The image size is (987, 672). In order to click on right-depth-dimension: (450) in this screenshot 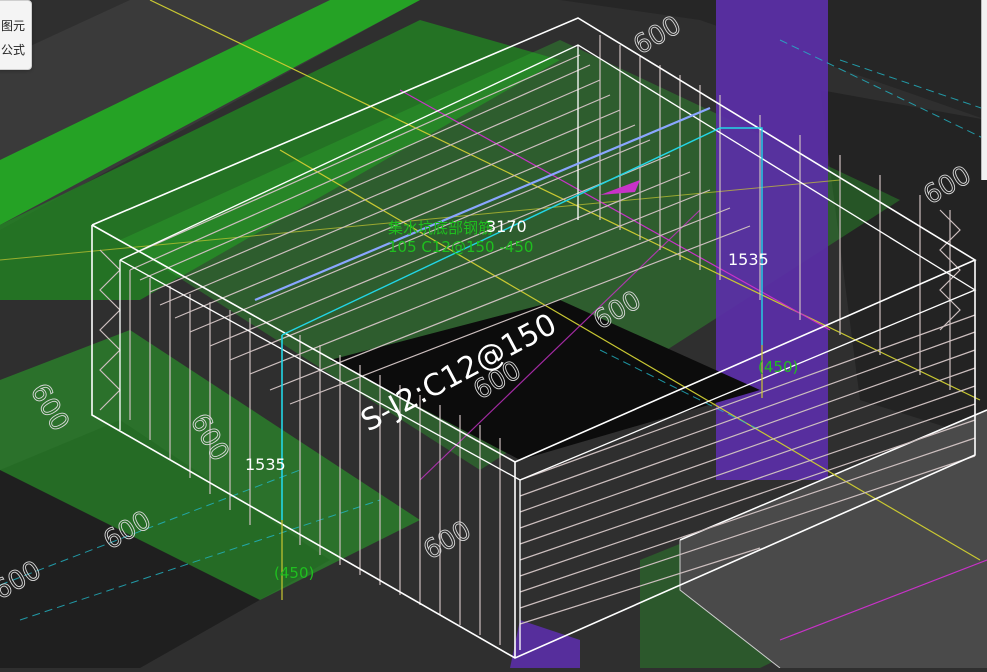, I will do `click(778, 367)`.